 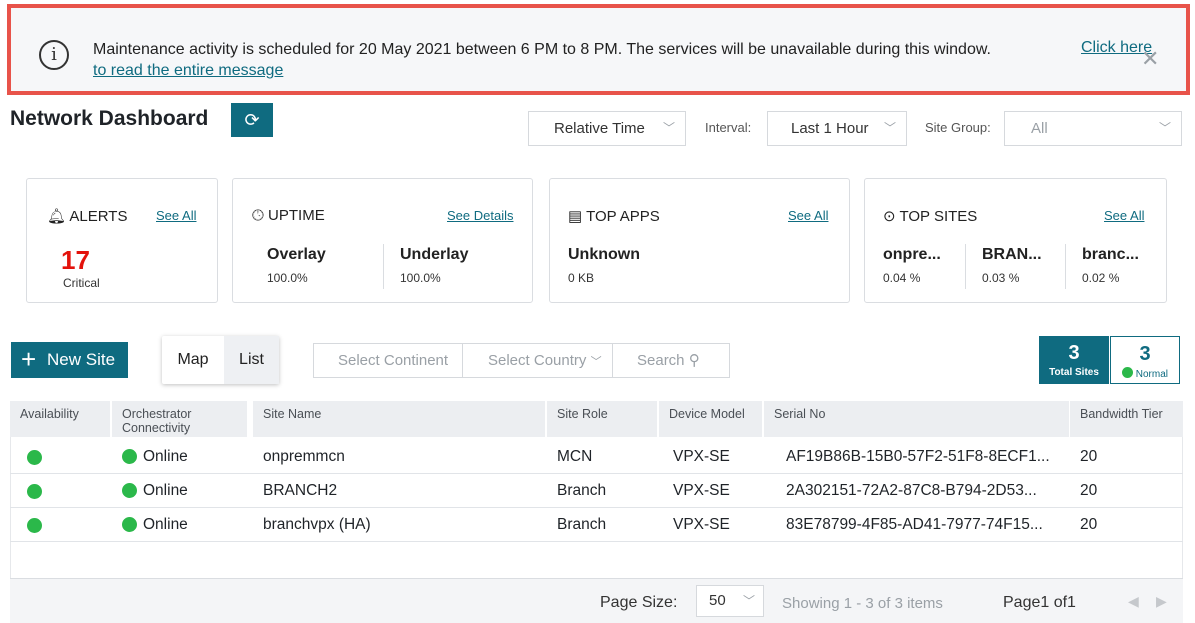 What do you see at coordinates (1127, 372) in the screenshot?
I see `status-dot` at bounding box center [1127, 372].